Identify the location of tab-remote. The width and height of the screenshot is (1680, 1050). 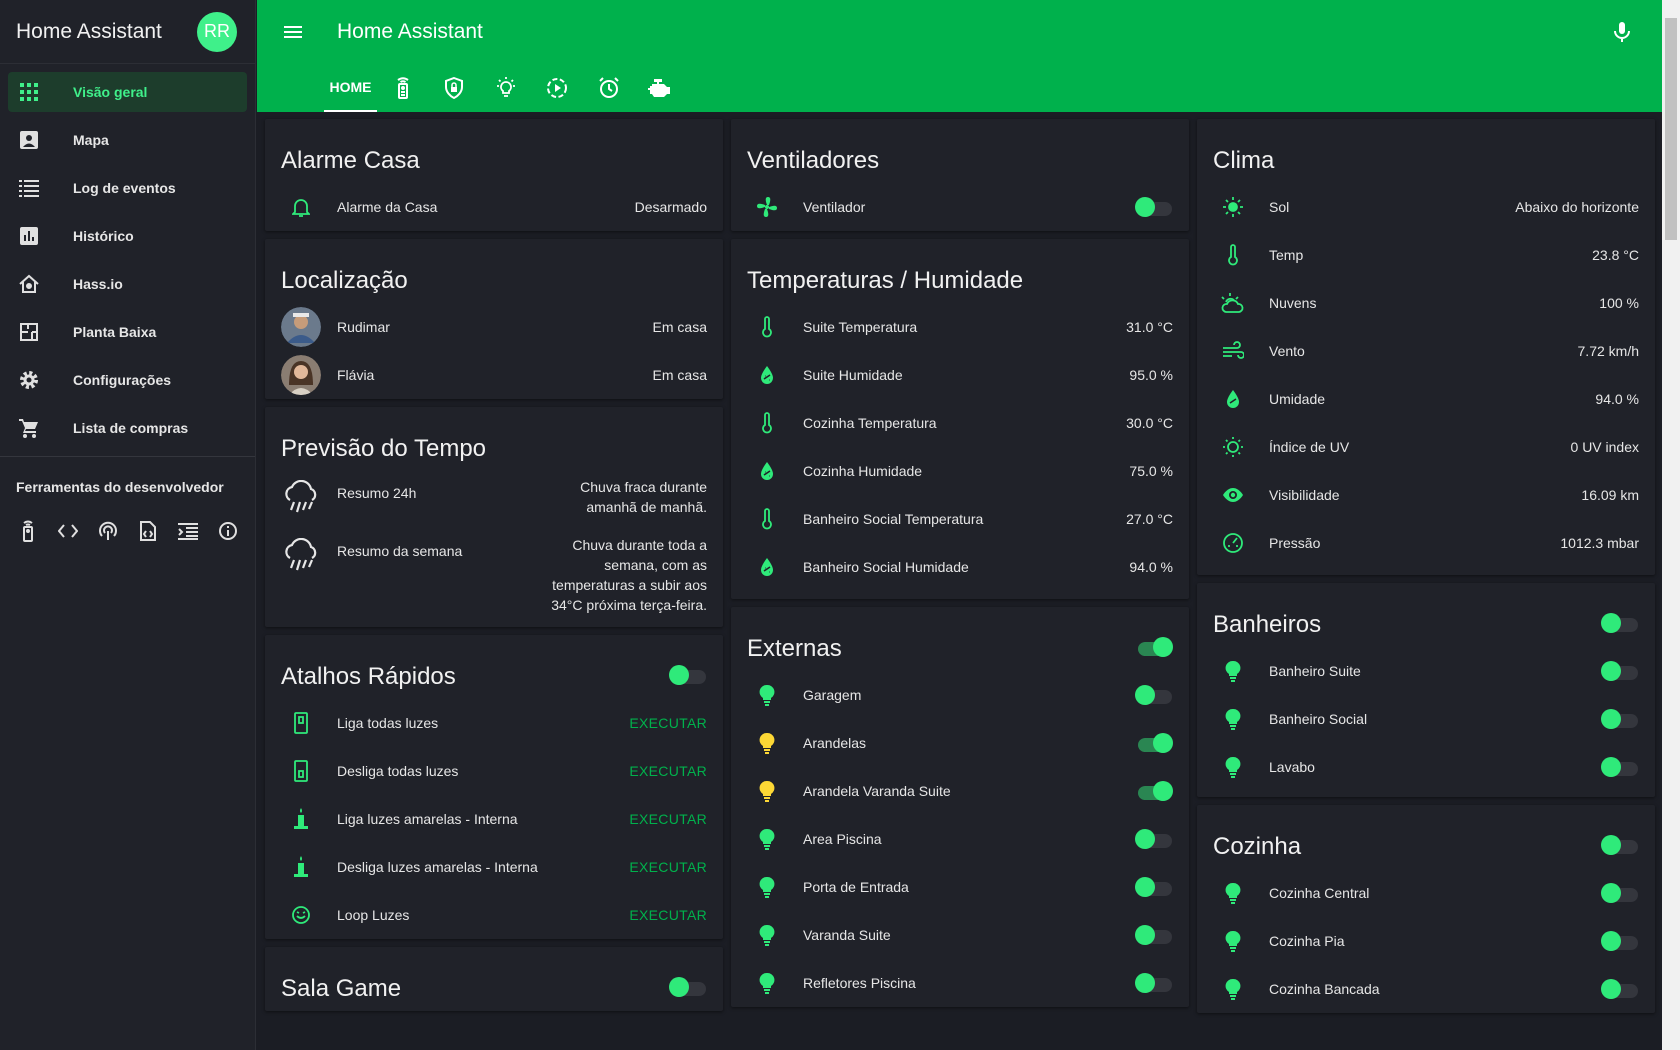
(403, 88).